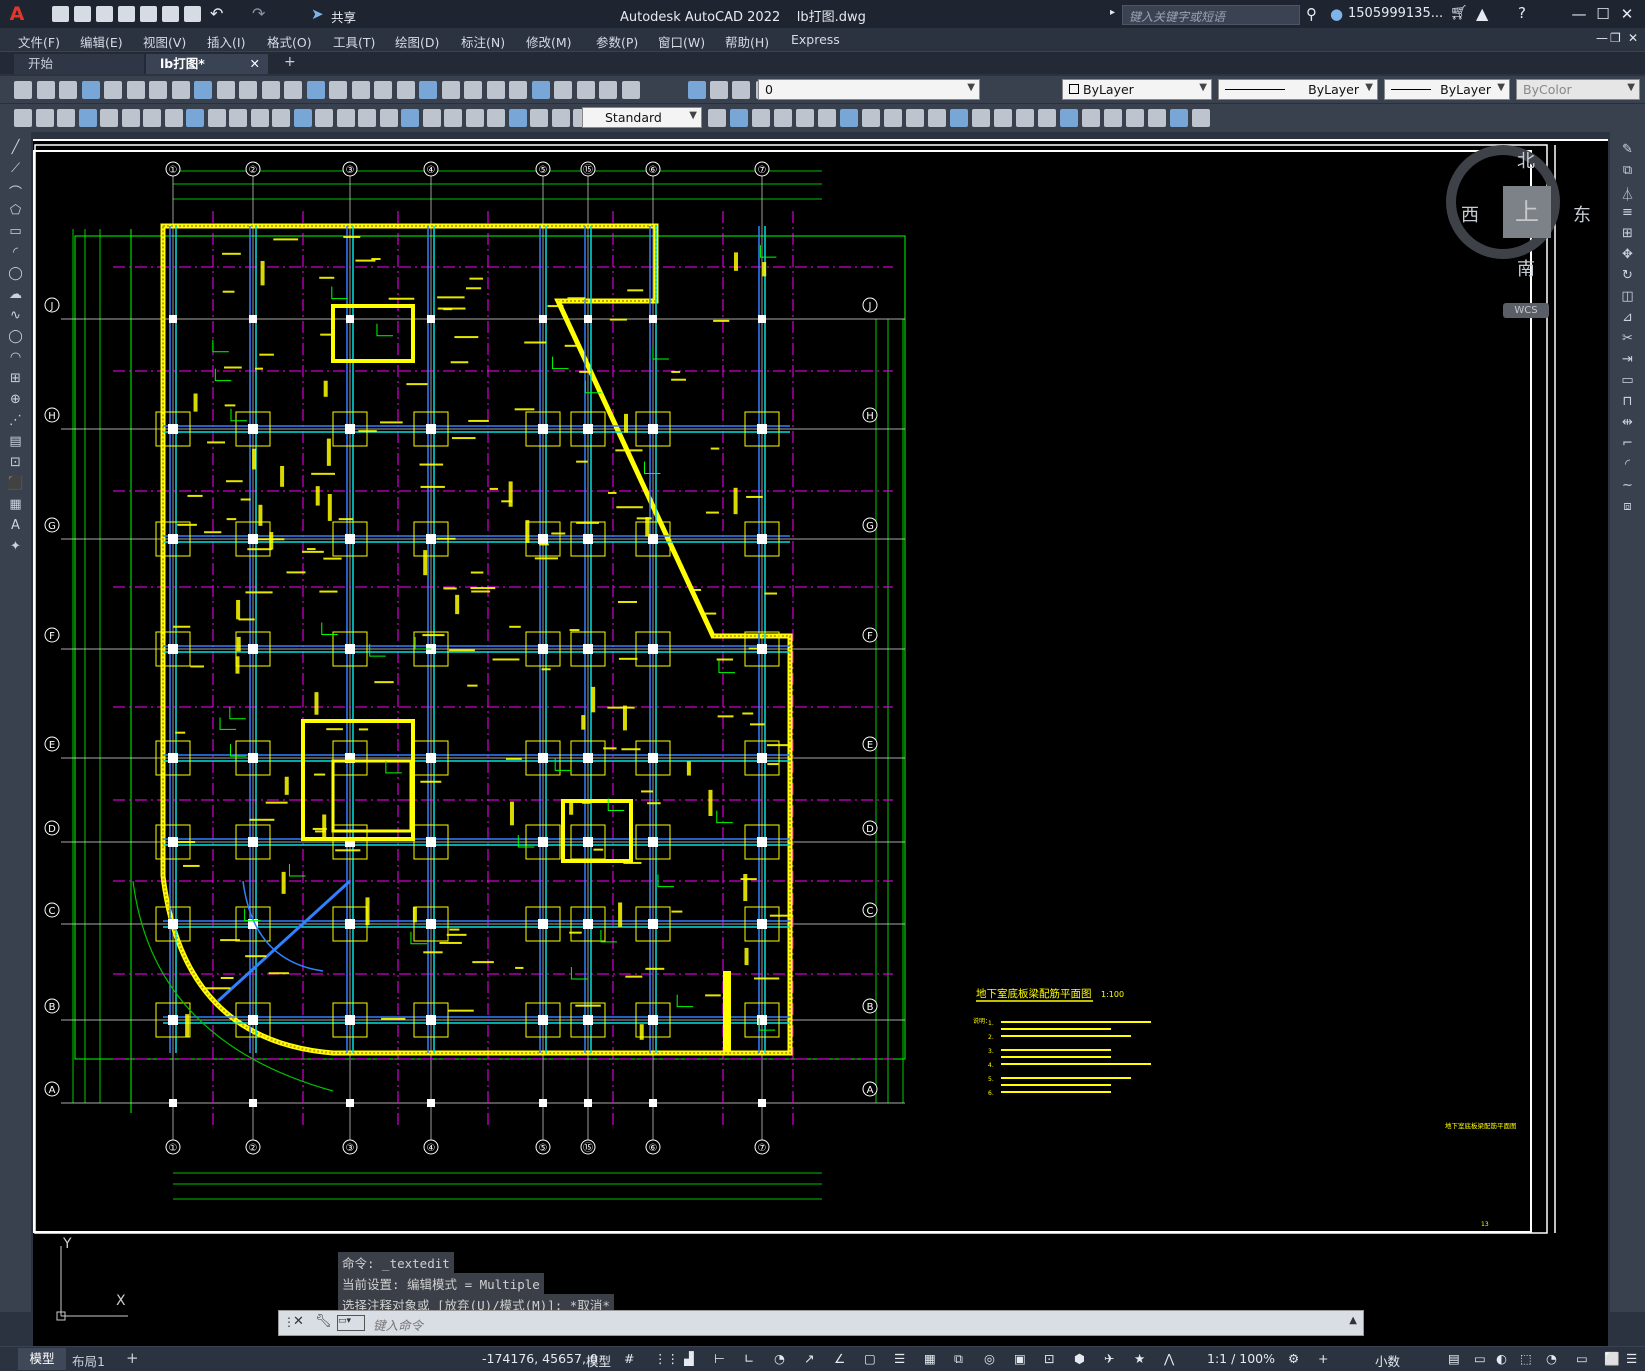 Image resolution: width=1645 pixels, height=1371 pixels. What do you see at coordinates (82, 14) in the screenshot?
I see `open-icon` at bounding box center [82, 14].